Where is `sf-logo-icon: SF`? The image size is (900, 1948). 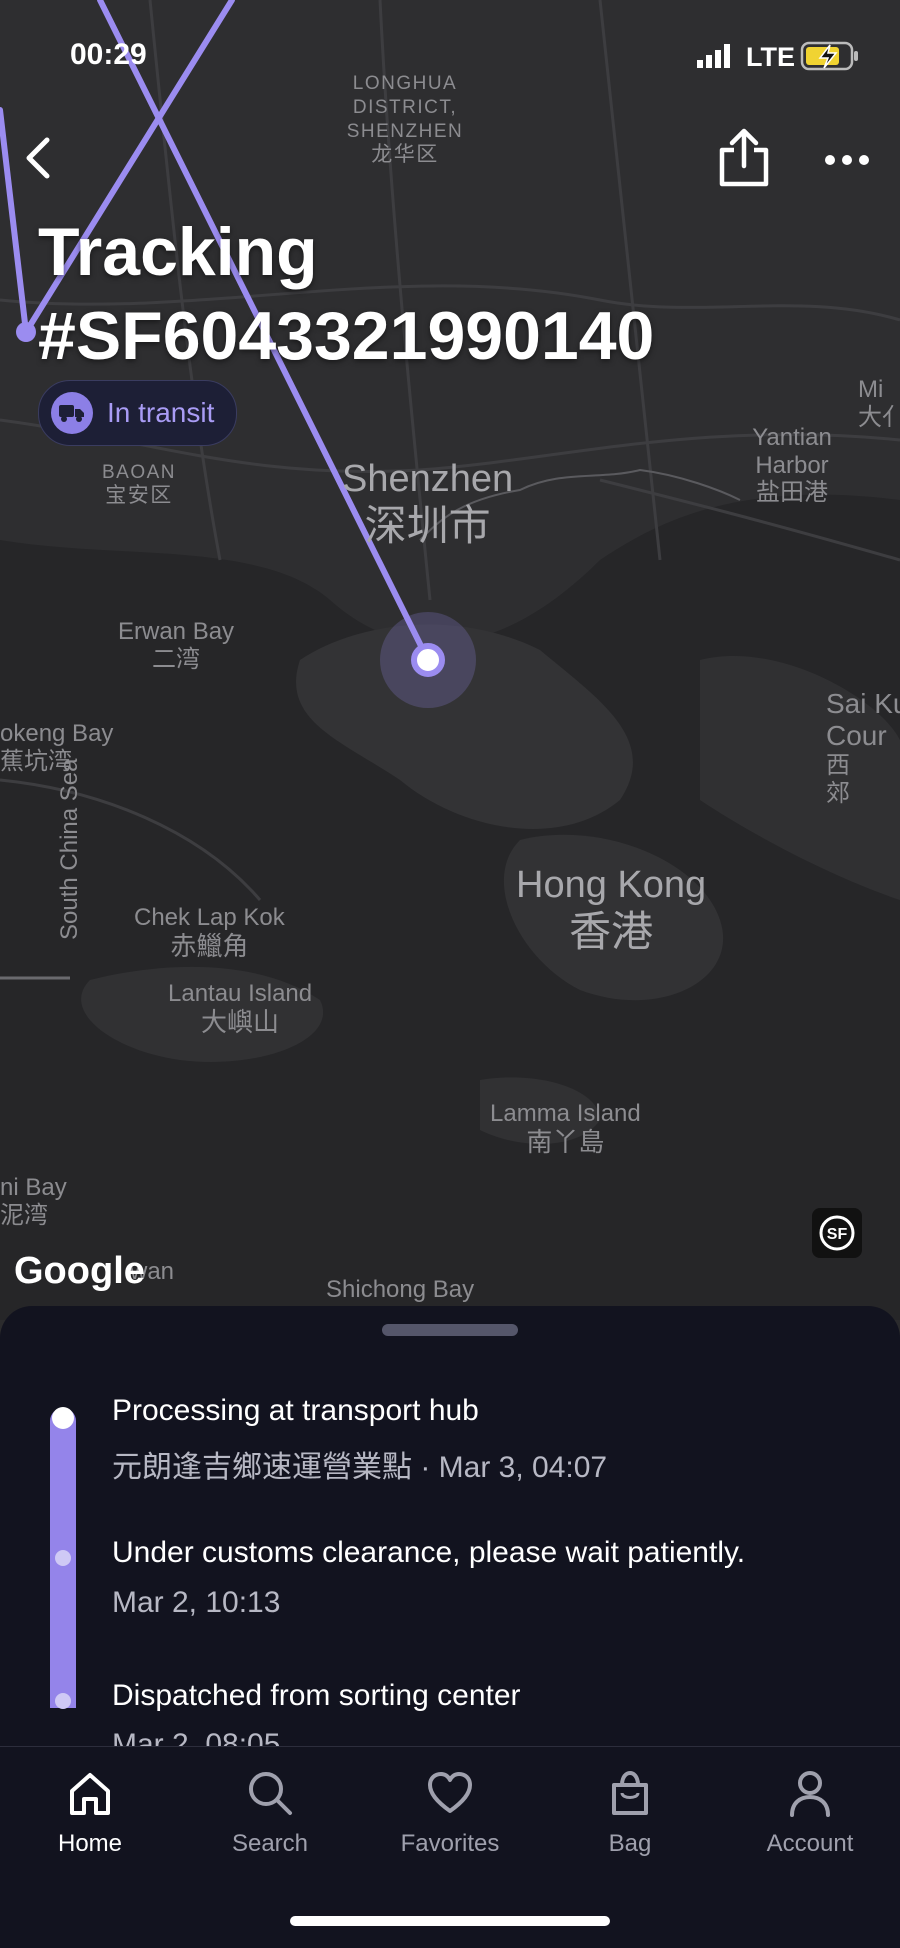 sf-logo-icon: SF is located at coordinates (837, 1233).